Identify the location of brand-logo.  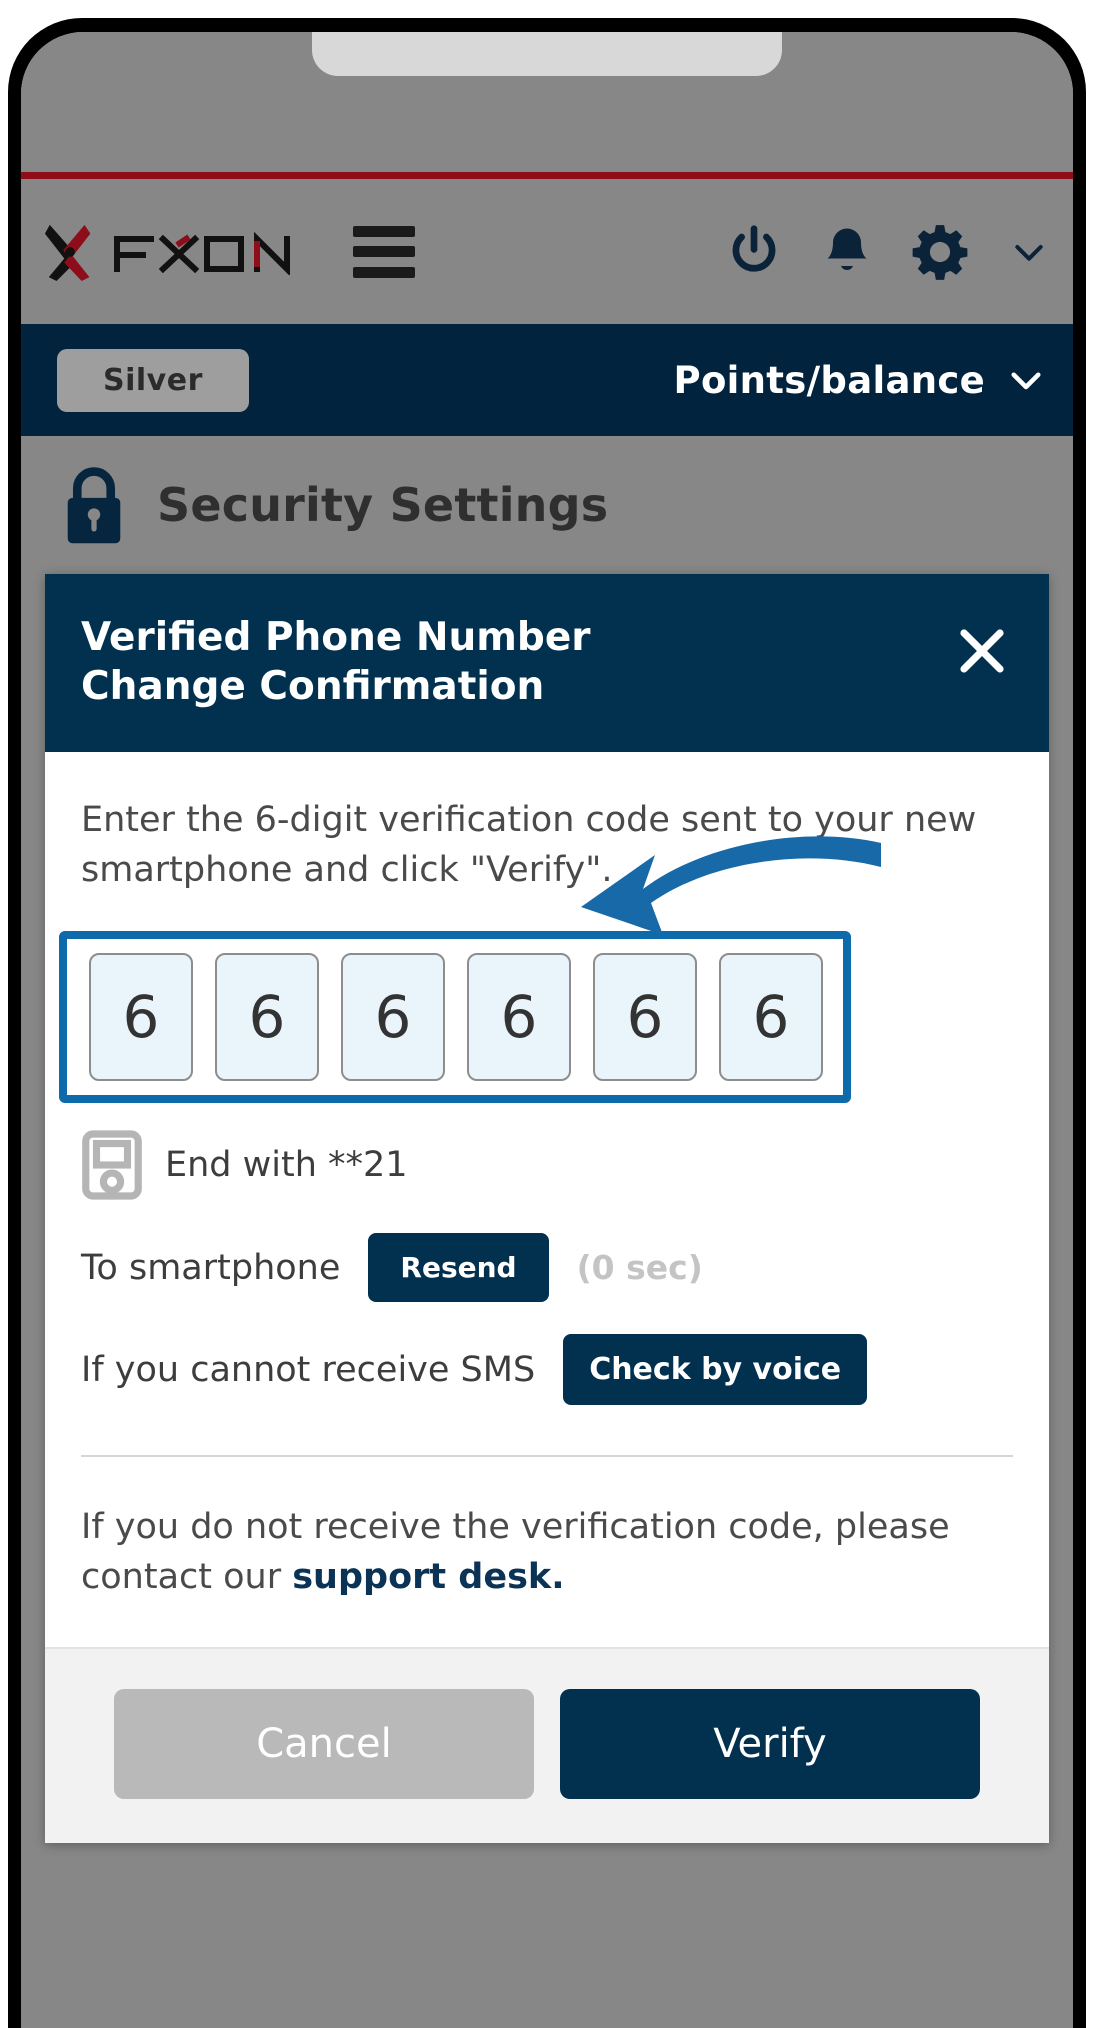
(177, 252).